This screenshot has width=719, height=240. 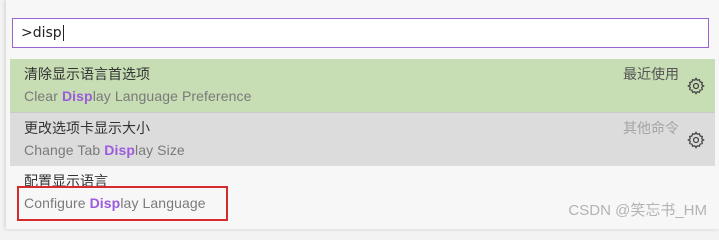 I want to click on command-subtitle: Change Tab Display Size, so click(x=104, y=150).